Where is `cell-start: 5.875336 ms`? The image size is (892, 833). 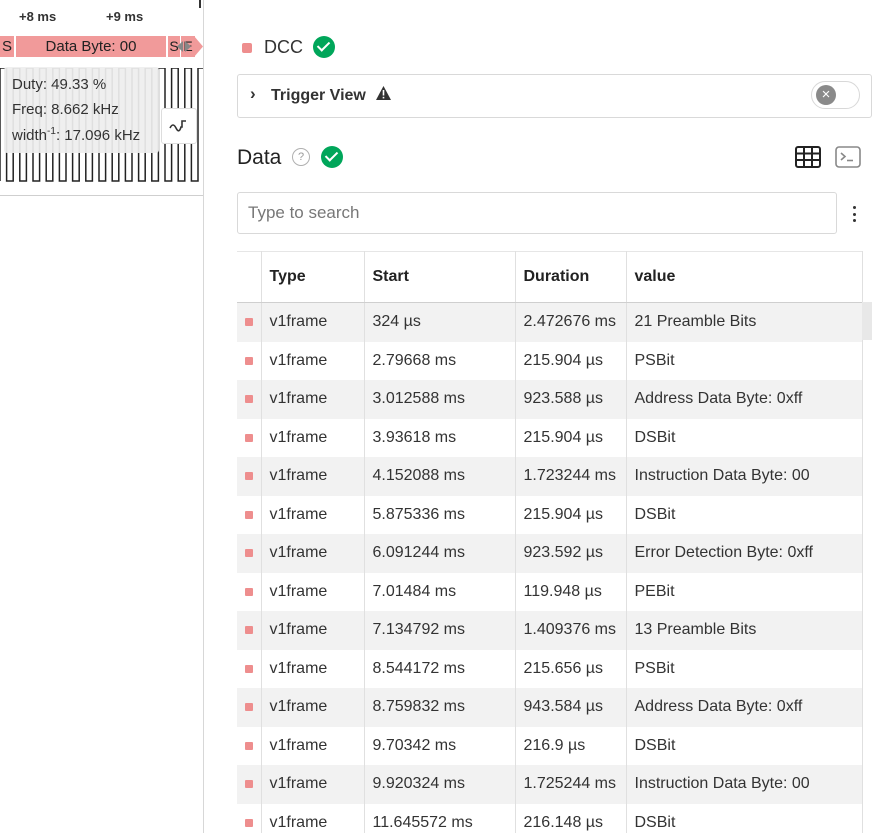
cell-start: 5.875336 ms is located at coordinates (440, 514).